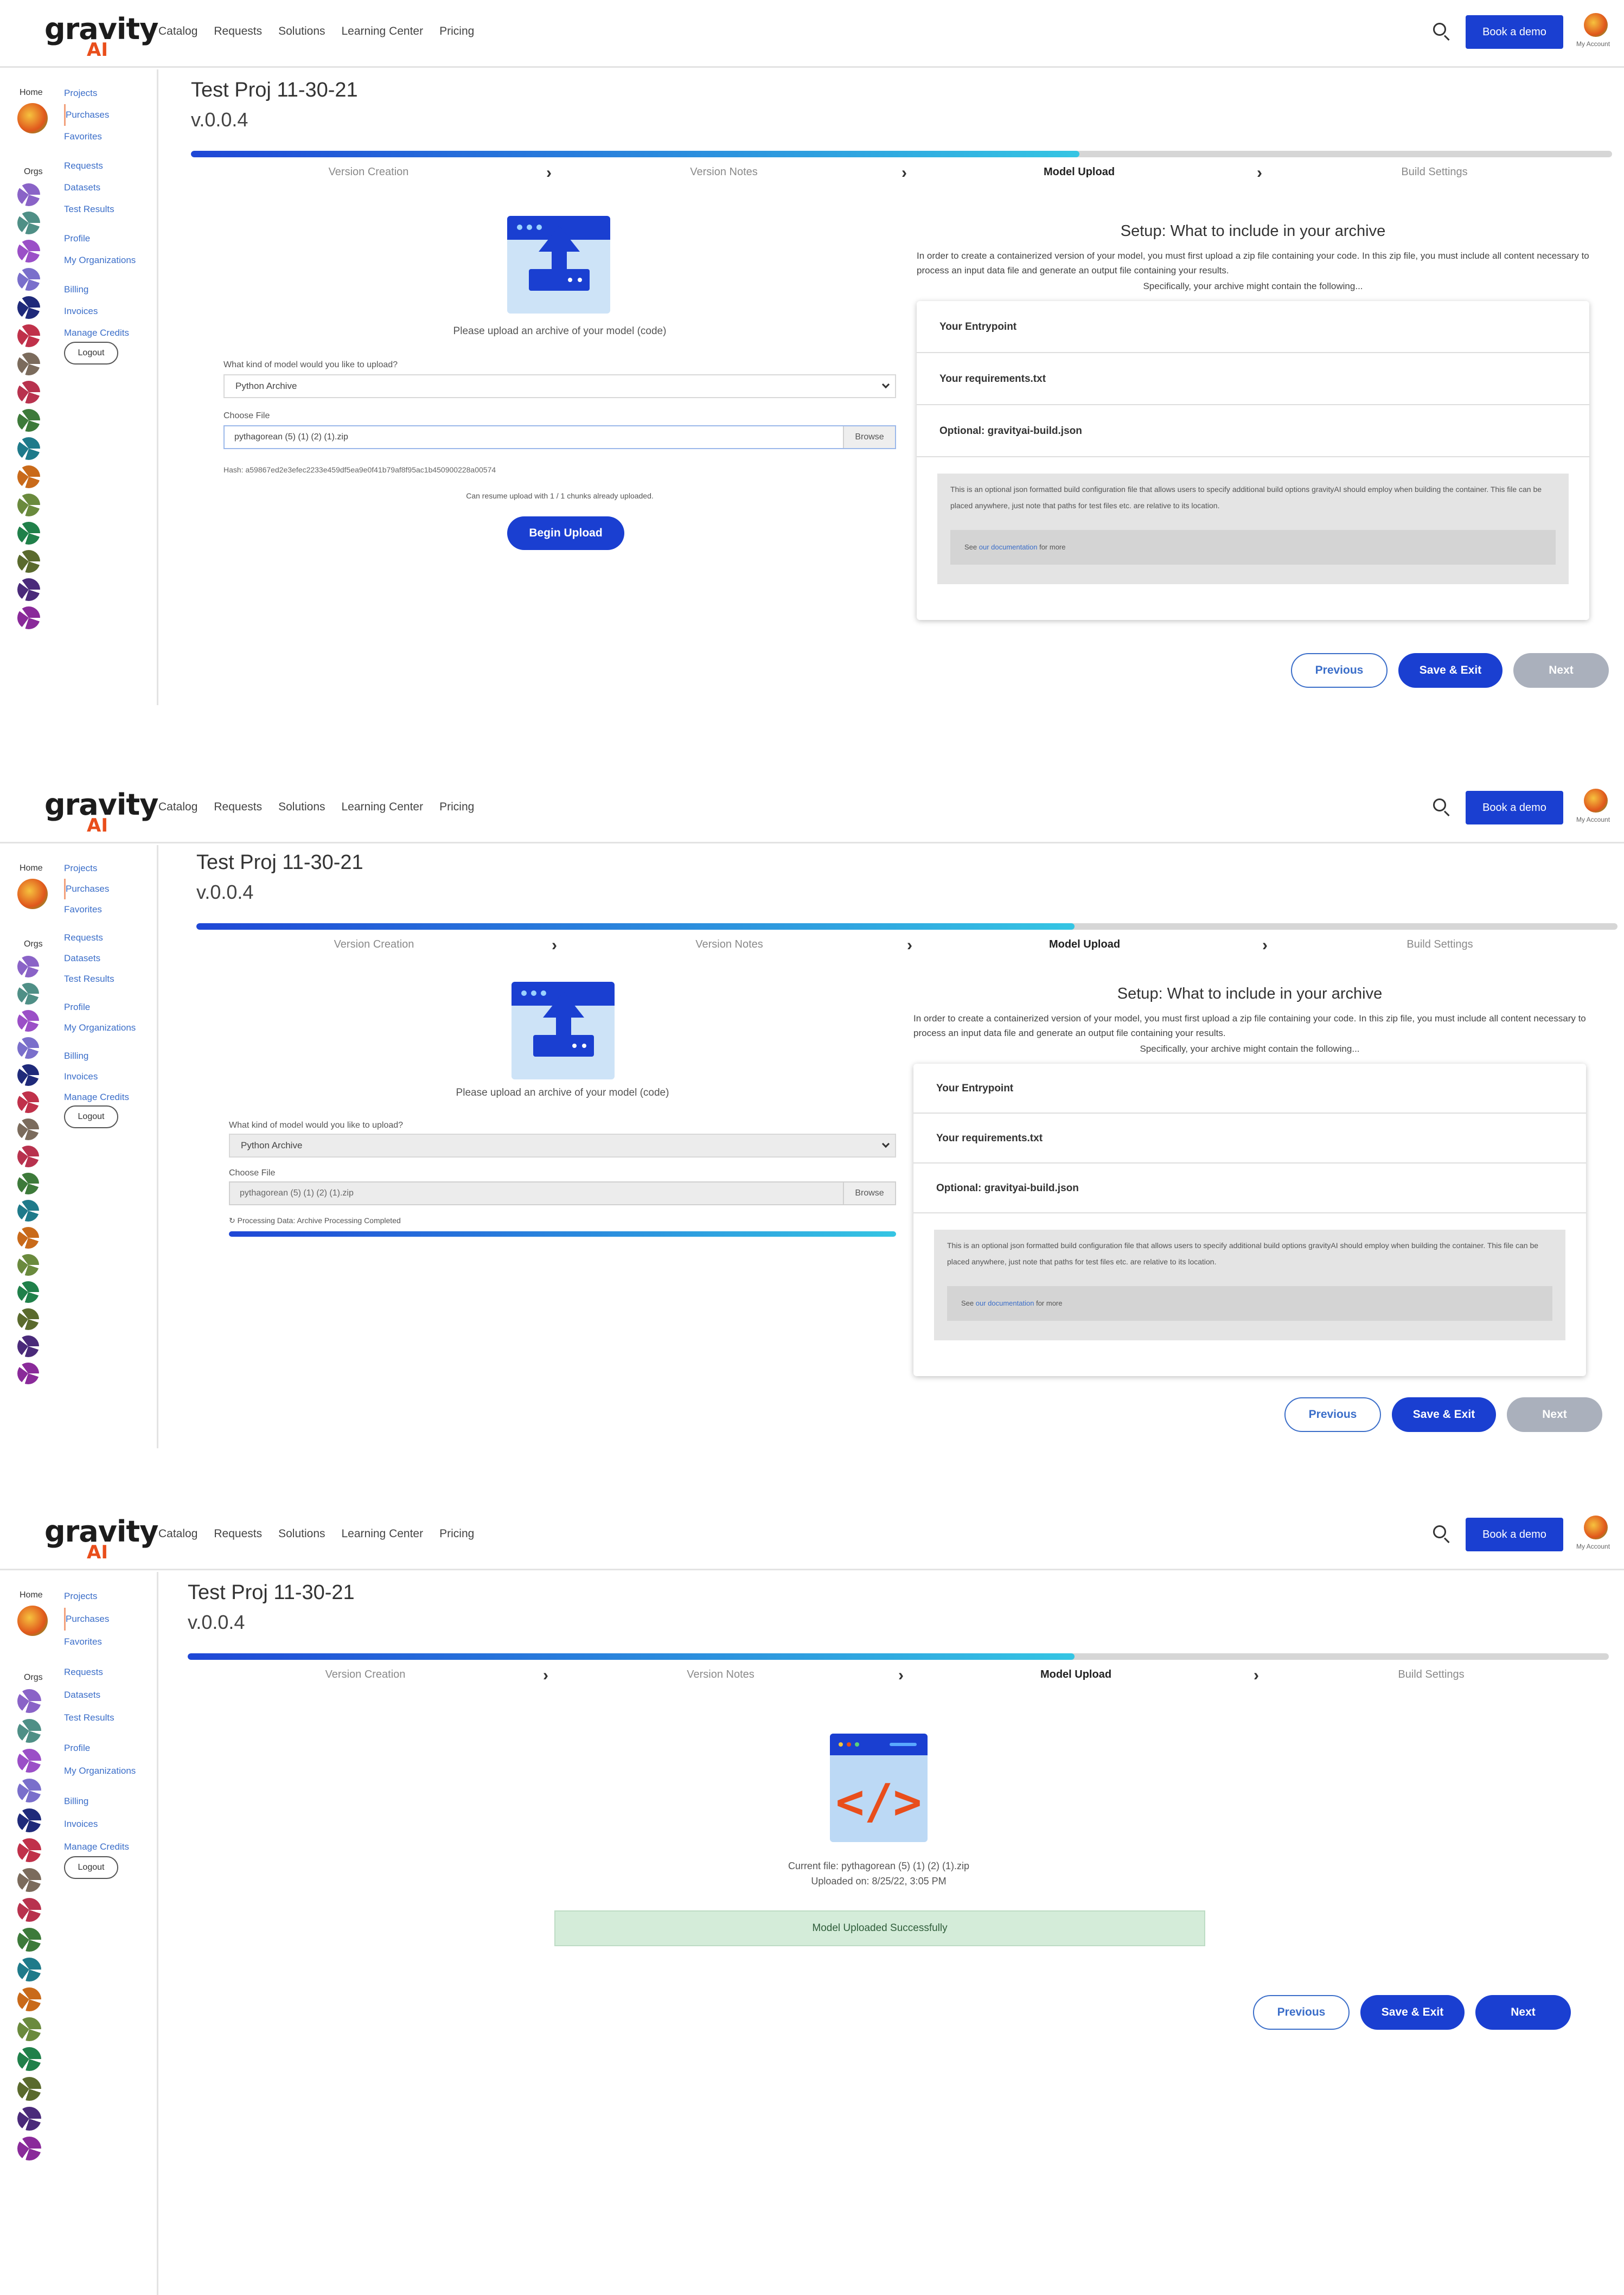 The width and height of the screenshot is (1624, 2295). Describe the element at coordinates (562, 1193) in the screenshot. I see `file-input: pythagorean (5) (1) (2) (1).zip Browse` at that location.